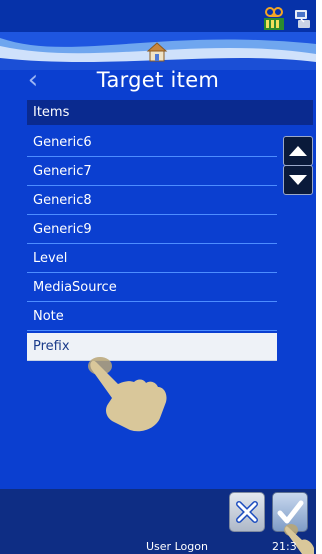 Image resolution: width=322 pixels, height=554 pixels. What do you see at coordinates (284, 546) in the screenshot?
I see `clock: 21:3` at bounding box center [284, 546].